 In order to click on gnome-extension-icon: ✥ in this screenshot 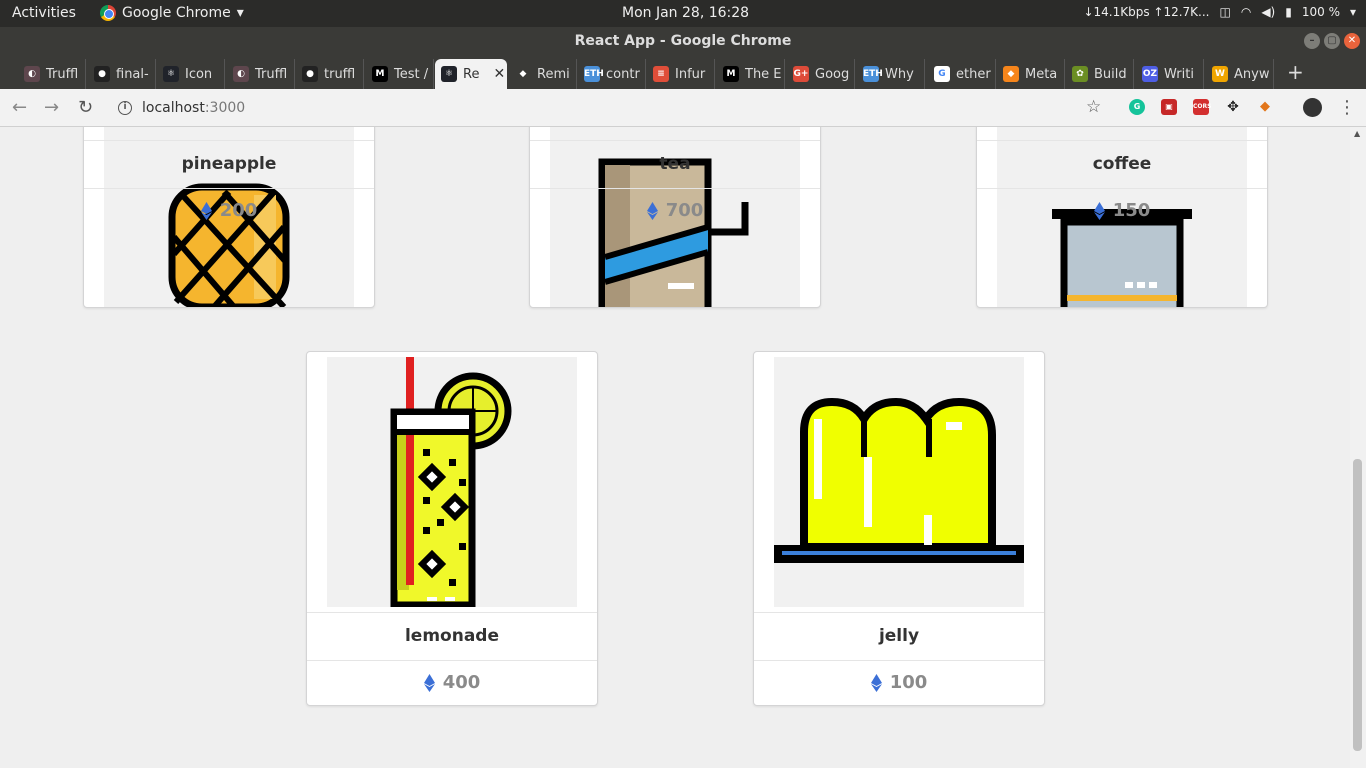, I will do `click(1233, 107)`.